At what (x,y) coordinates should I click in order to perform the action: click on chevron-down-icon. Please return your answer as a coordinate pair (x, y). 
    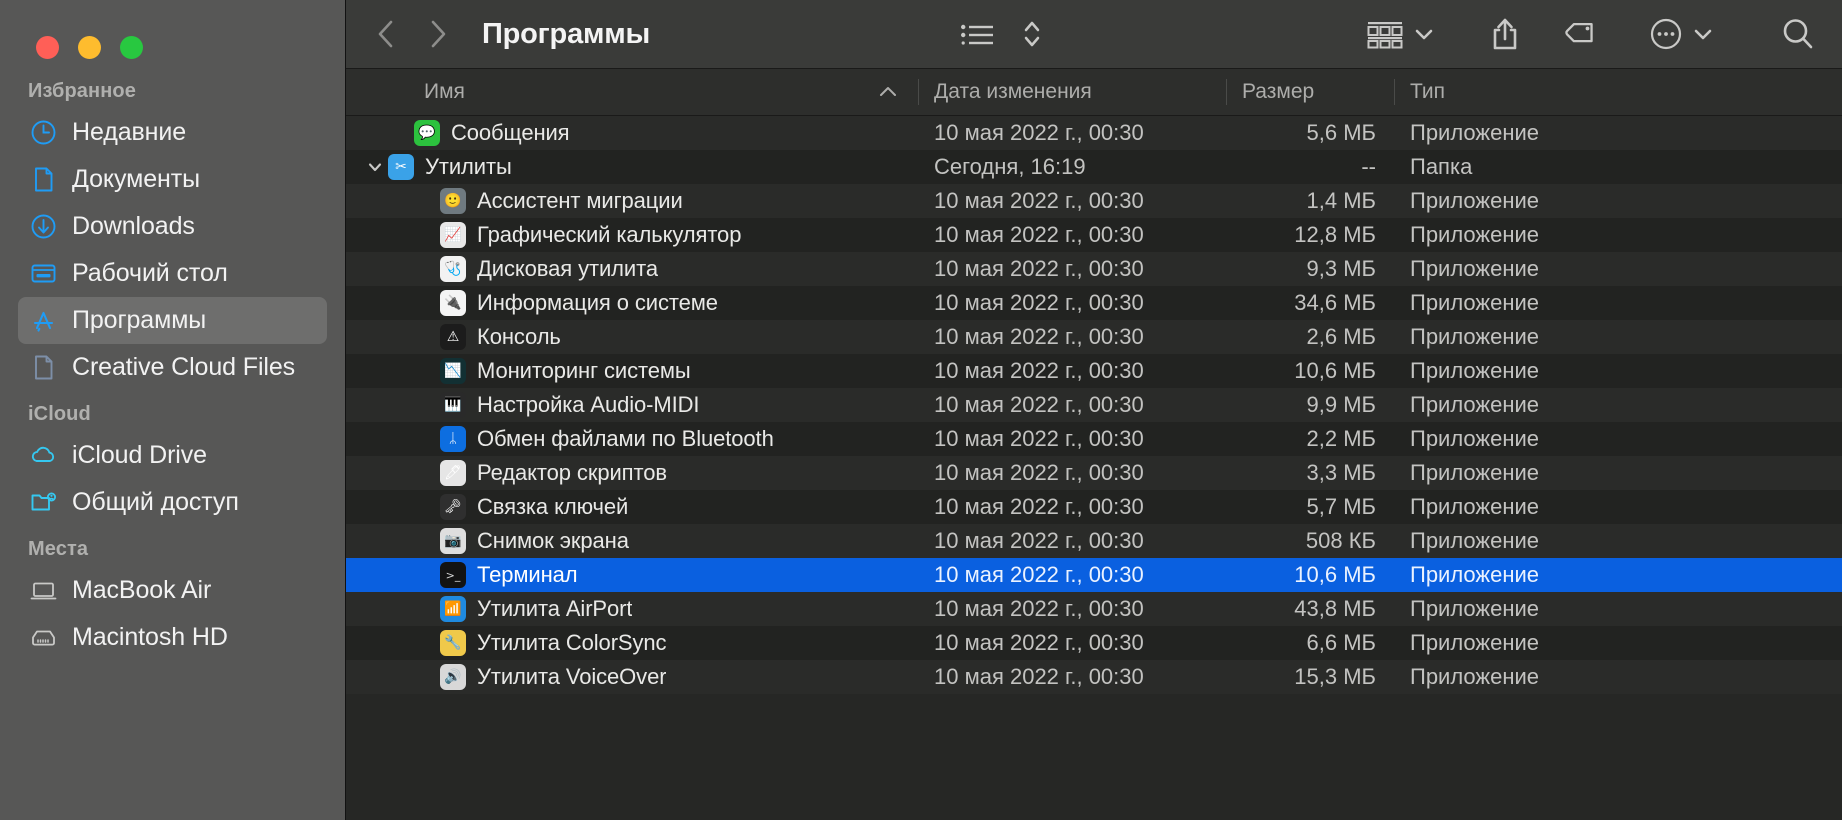
    Looking at the image, I should click on (1703, 34).